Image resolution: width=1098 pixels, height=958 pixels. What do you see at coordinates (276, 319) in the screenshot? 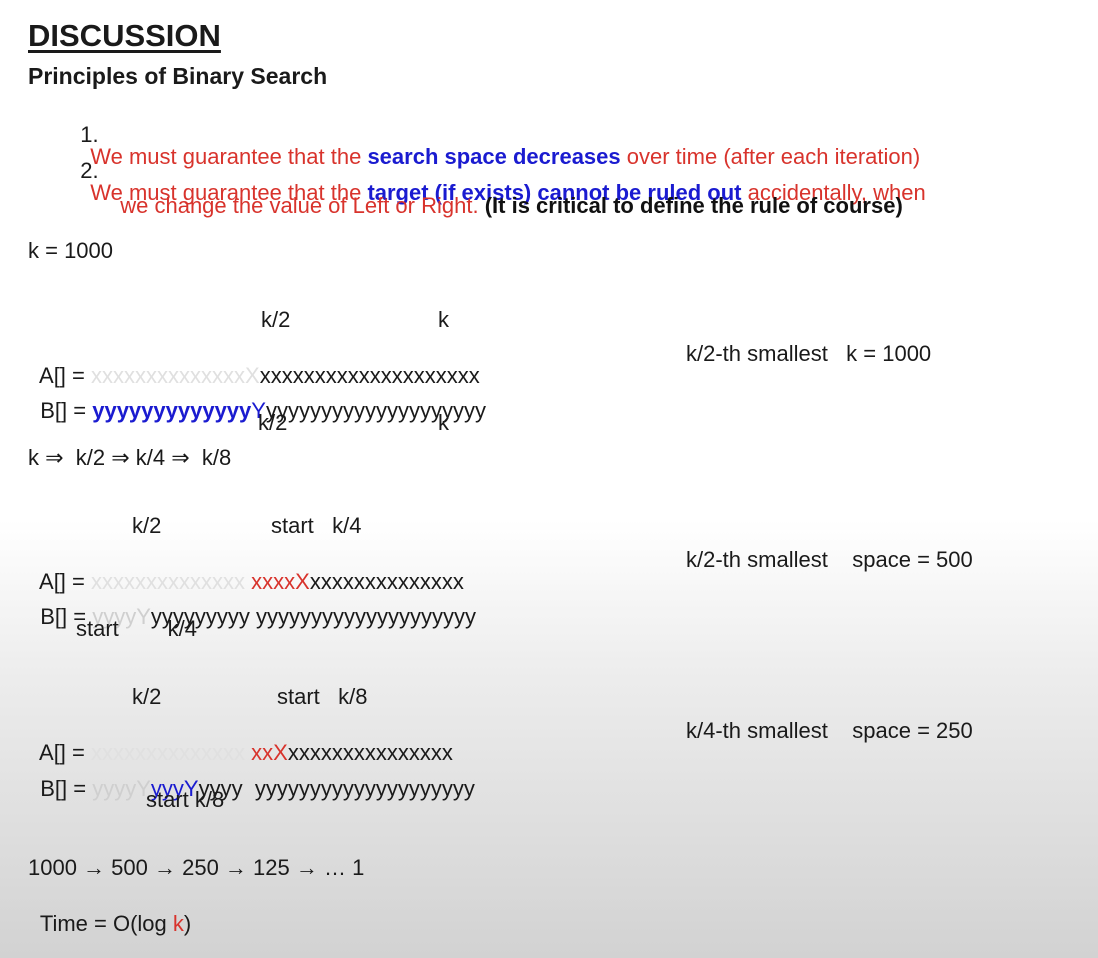
I see `block1-top-label-k2: k/2` at bounding box center [276, 319].